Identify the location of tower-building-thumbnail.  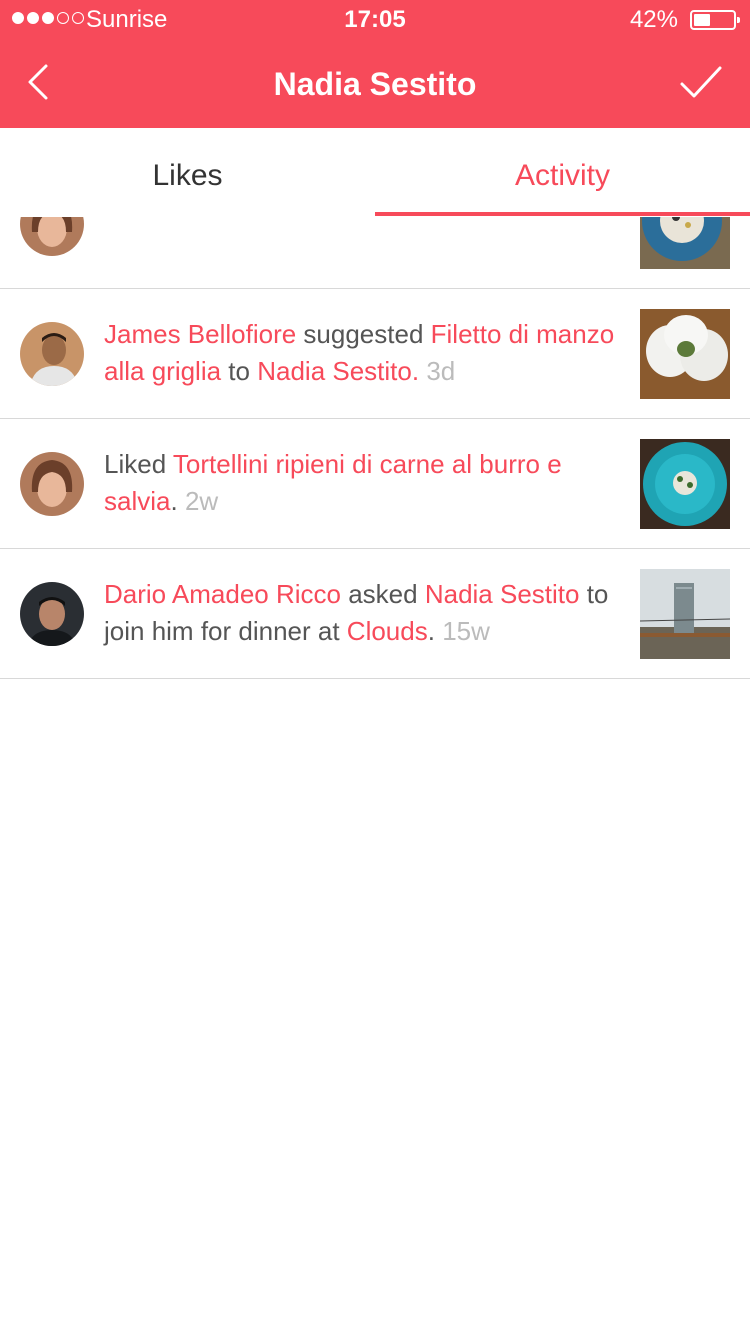
(685, 614).